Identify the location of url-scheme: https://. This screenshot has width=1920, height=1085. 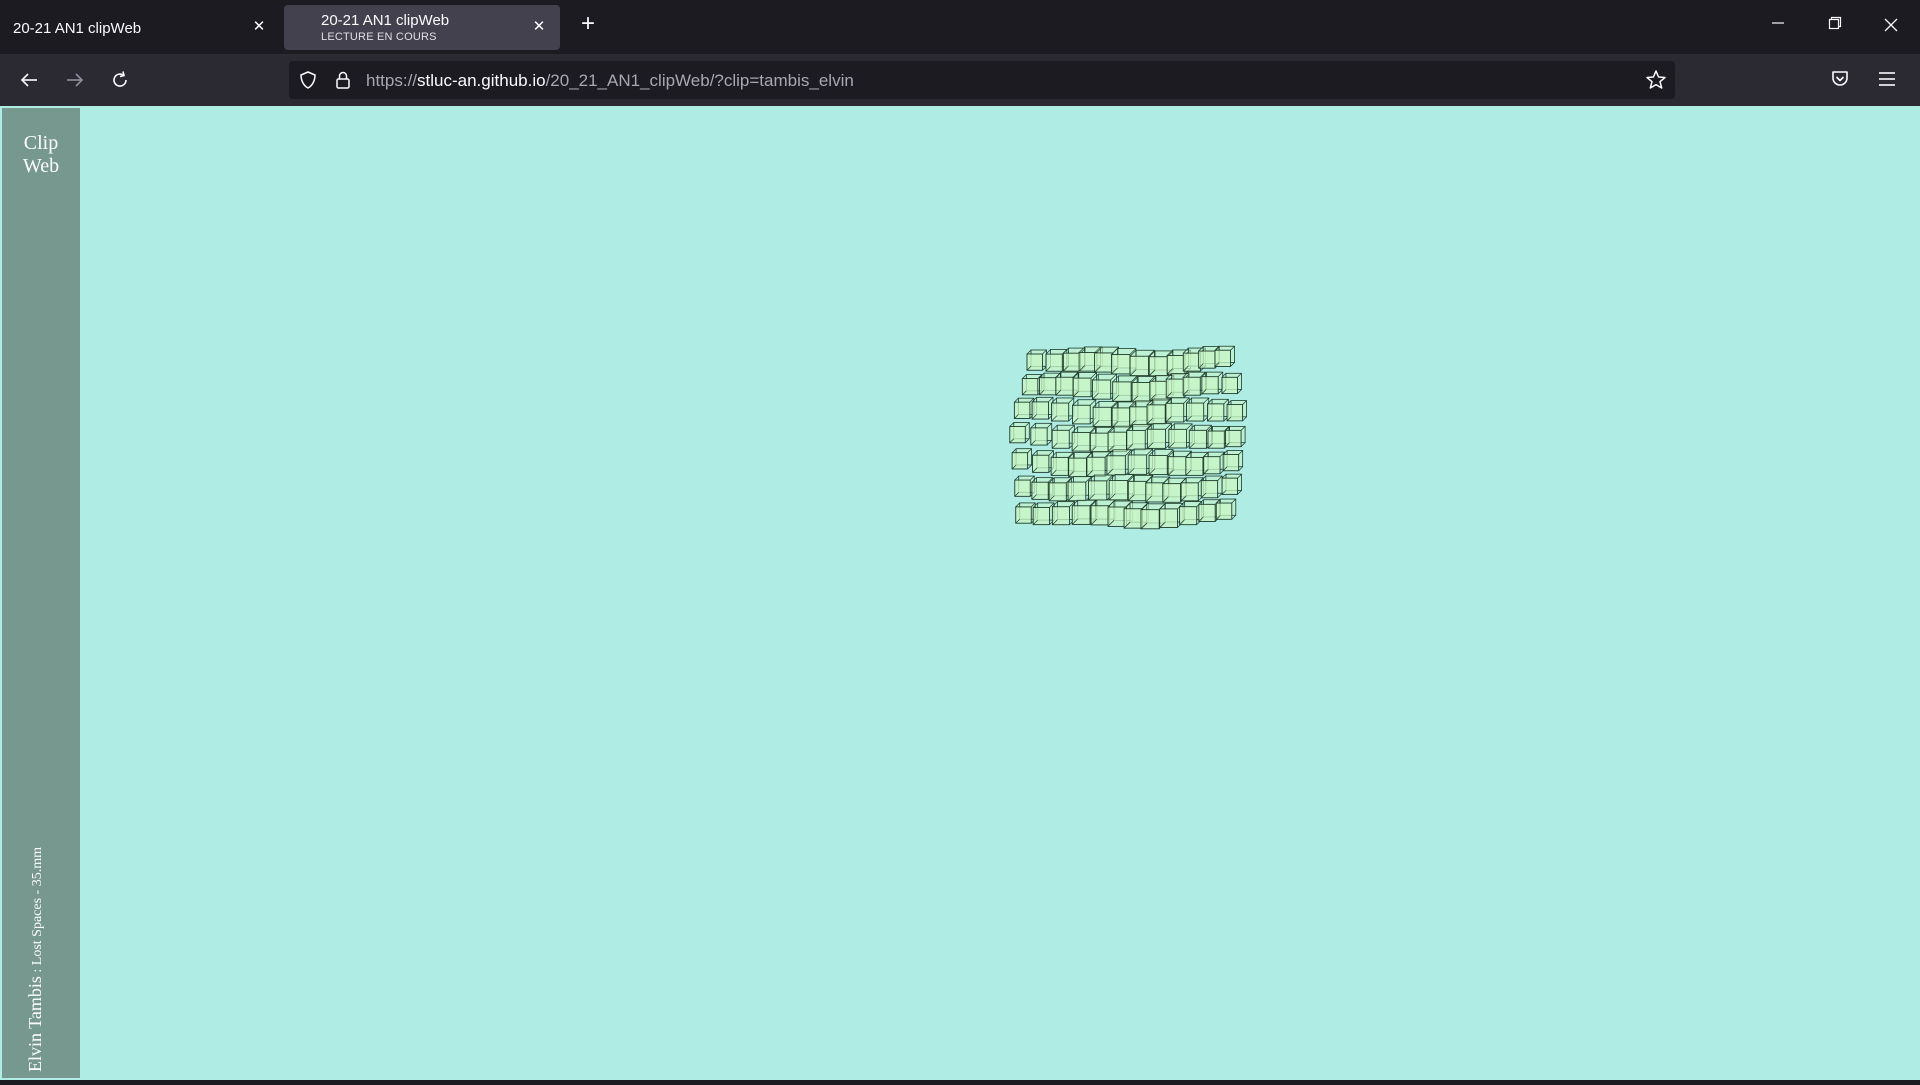
(392, 80).